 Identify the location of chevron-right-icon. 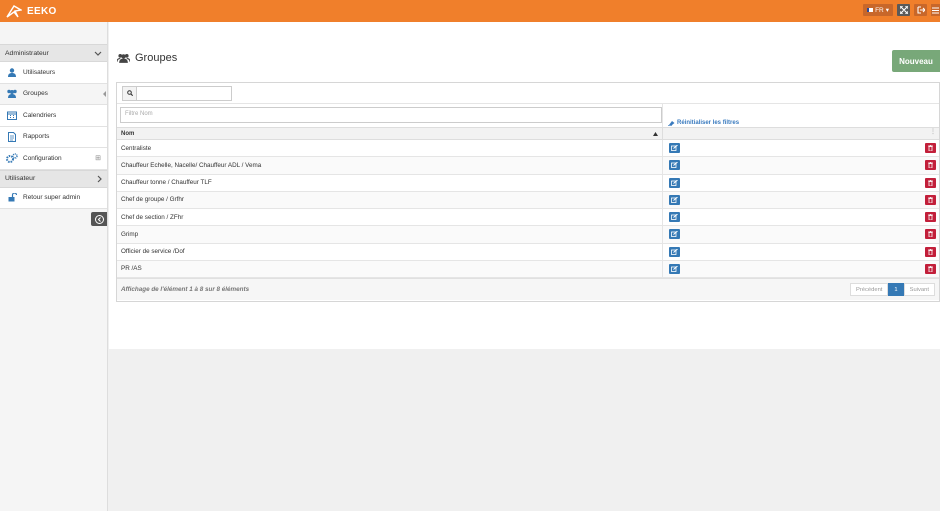
(99, 178).